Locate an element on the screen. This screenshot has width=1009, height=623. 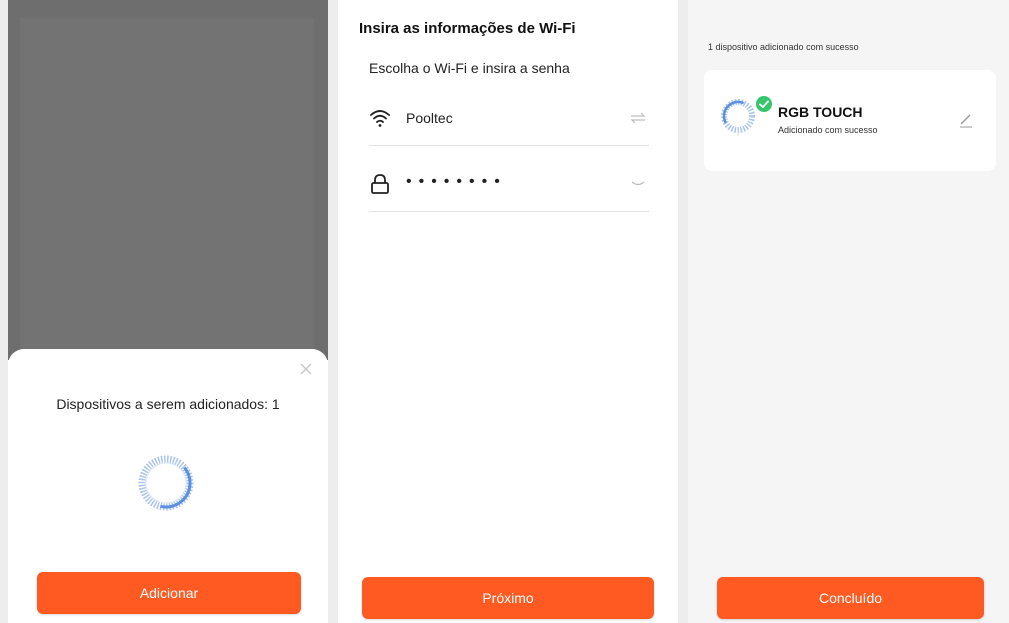
lock-icon is located at coordinates (380, 184).